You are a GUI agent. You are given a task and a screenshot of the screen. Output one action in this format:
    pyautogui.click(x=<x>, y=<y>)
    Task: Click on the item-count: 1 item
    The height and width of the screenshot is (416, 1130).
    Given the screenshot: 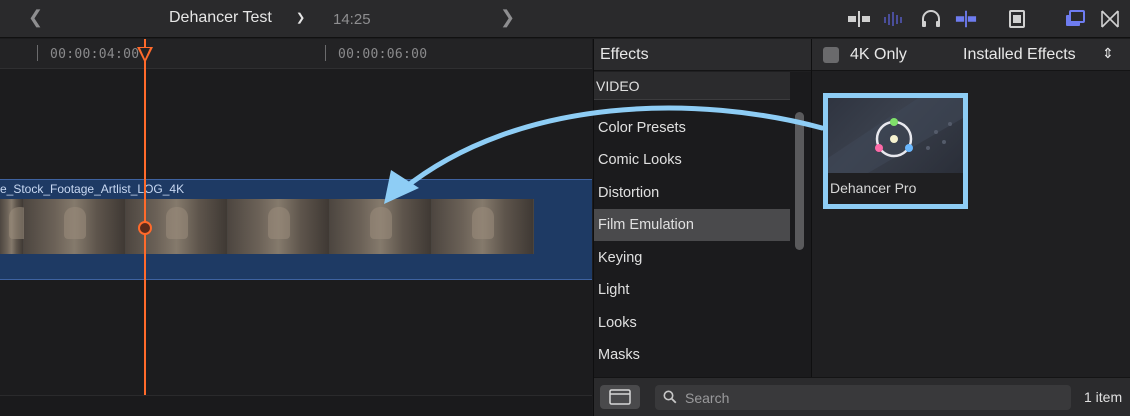 What is the action you would take?
    pyautogui.click(x=1103, y=397)
    